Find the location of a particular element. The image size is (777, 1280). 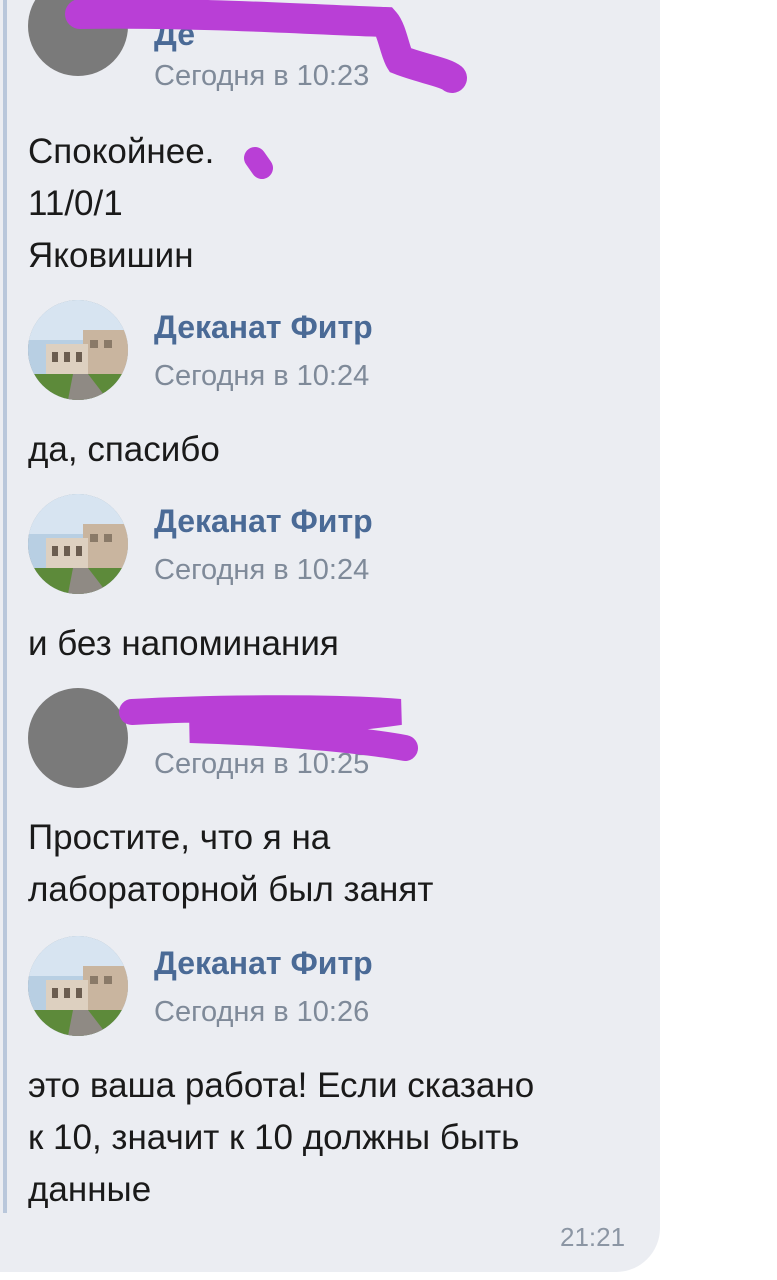

bubble-timestamp: 21:21 is located at coordinates (593, 1237).